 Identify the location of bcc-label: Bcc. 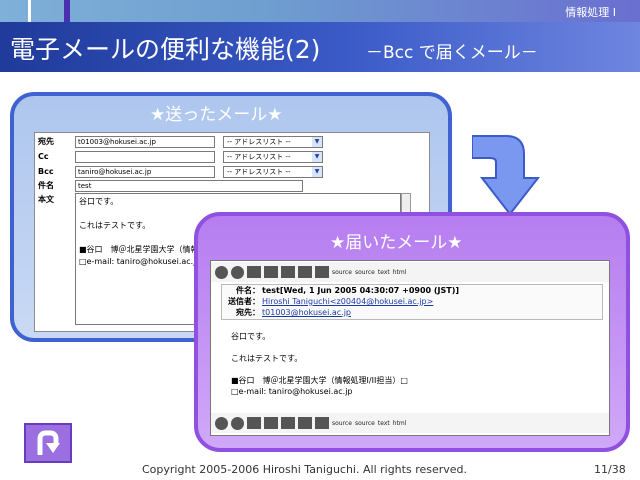
(46, 171).